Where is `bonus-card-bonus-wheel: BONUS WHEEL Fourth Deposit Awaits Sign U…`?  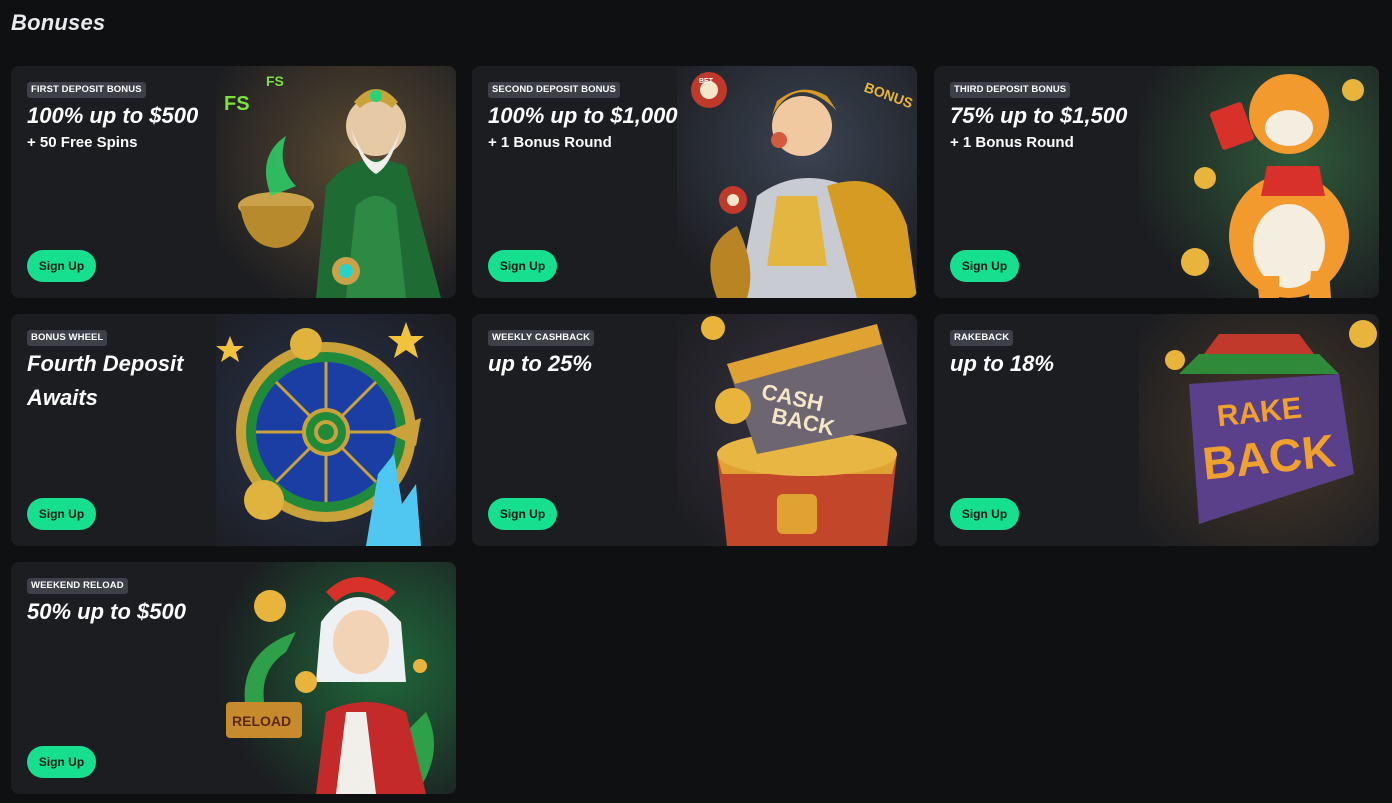 bonus-card-bonus-wheel: BONUS WHEEL Fourth Deposit Awaits Sign U… is located at coordinates (233, 430).